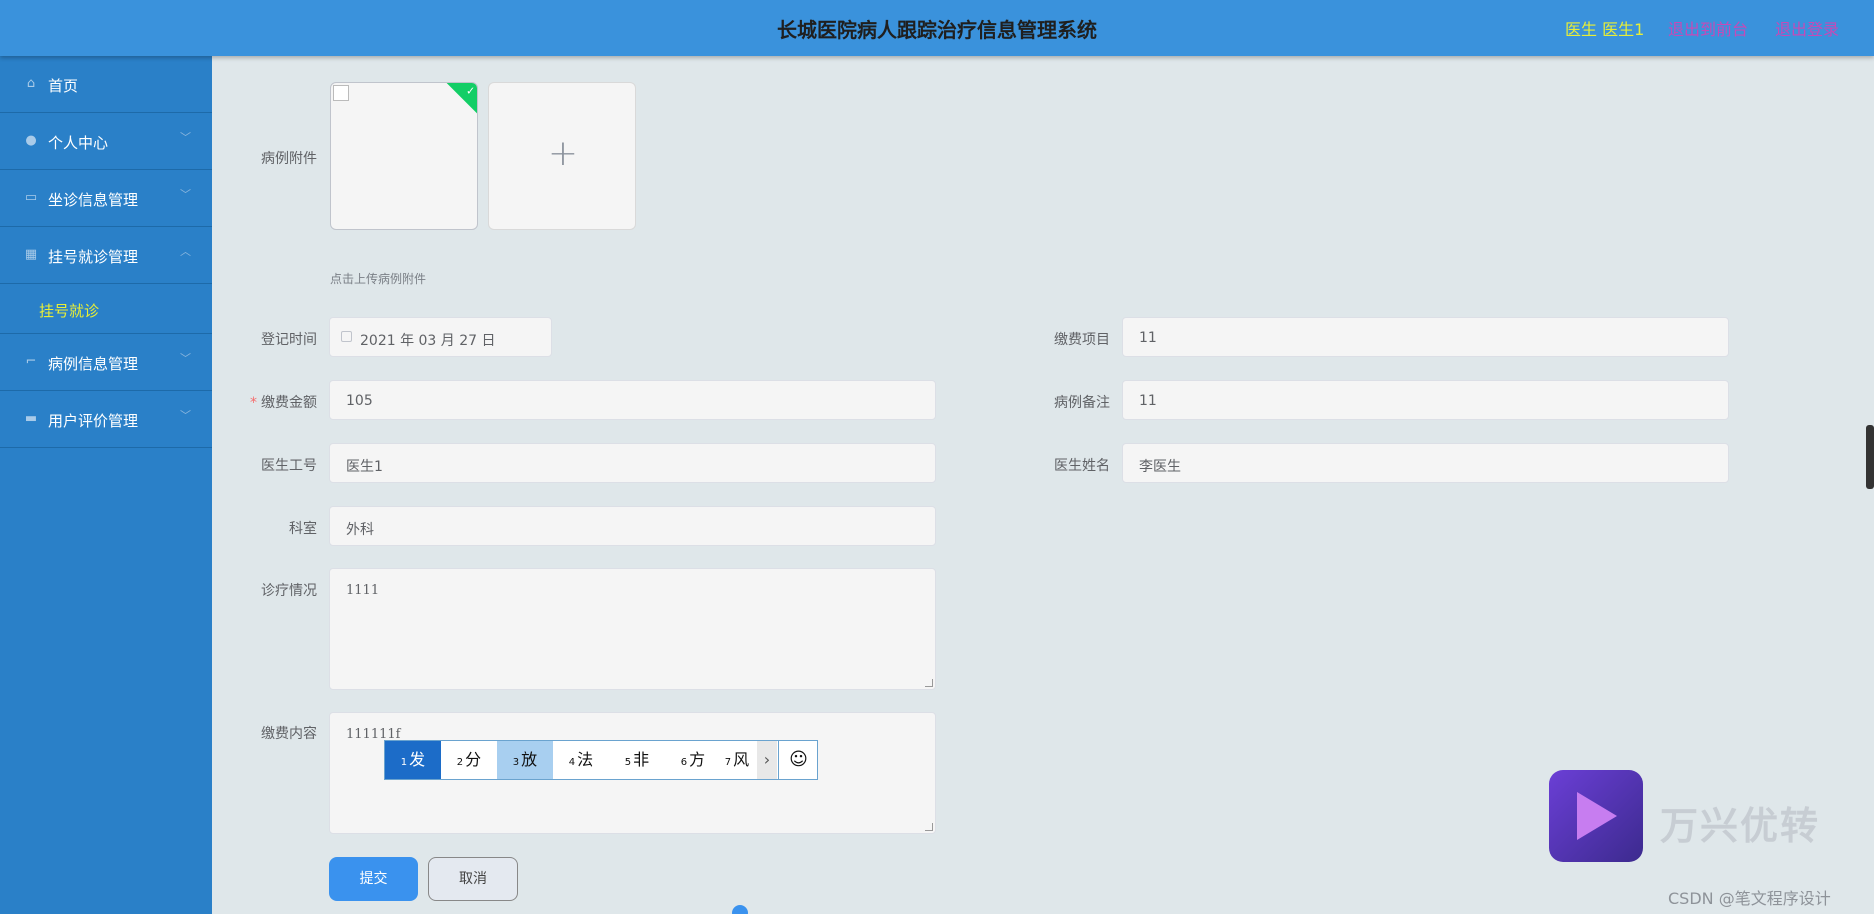 The image size is (1874, 914). What do you see at coordinates (359, 401) in the screenshot?
I see `amount-value: 105` at bounding box center [359, 401].